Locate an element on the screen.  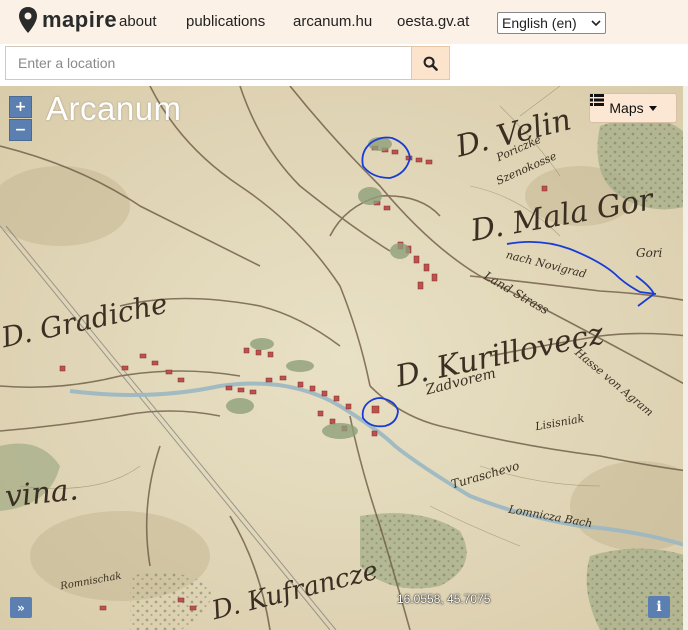
mapire-logo: mapire is located at coordinates (67, 20).